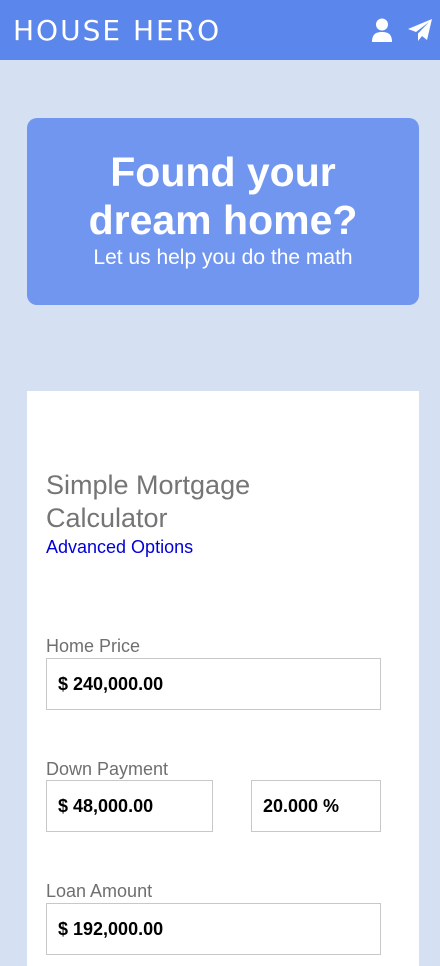 This screenshot has width=440, height=966. I want to click on top-app-bar: HOUSE HERO, so click(220, 30).